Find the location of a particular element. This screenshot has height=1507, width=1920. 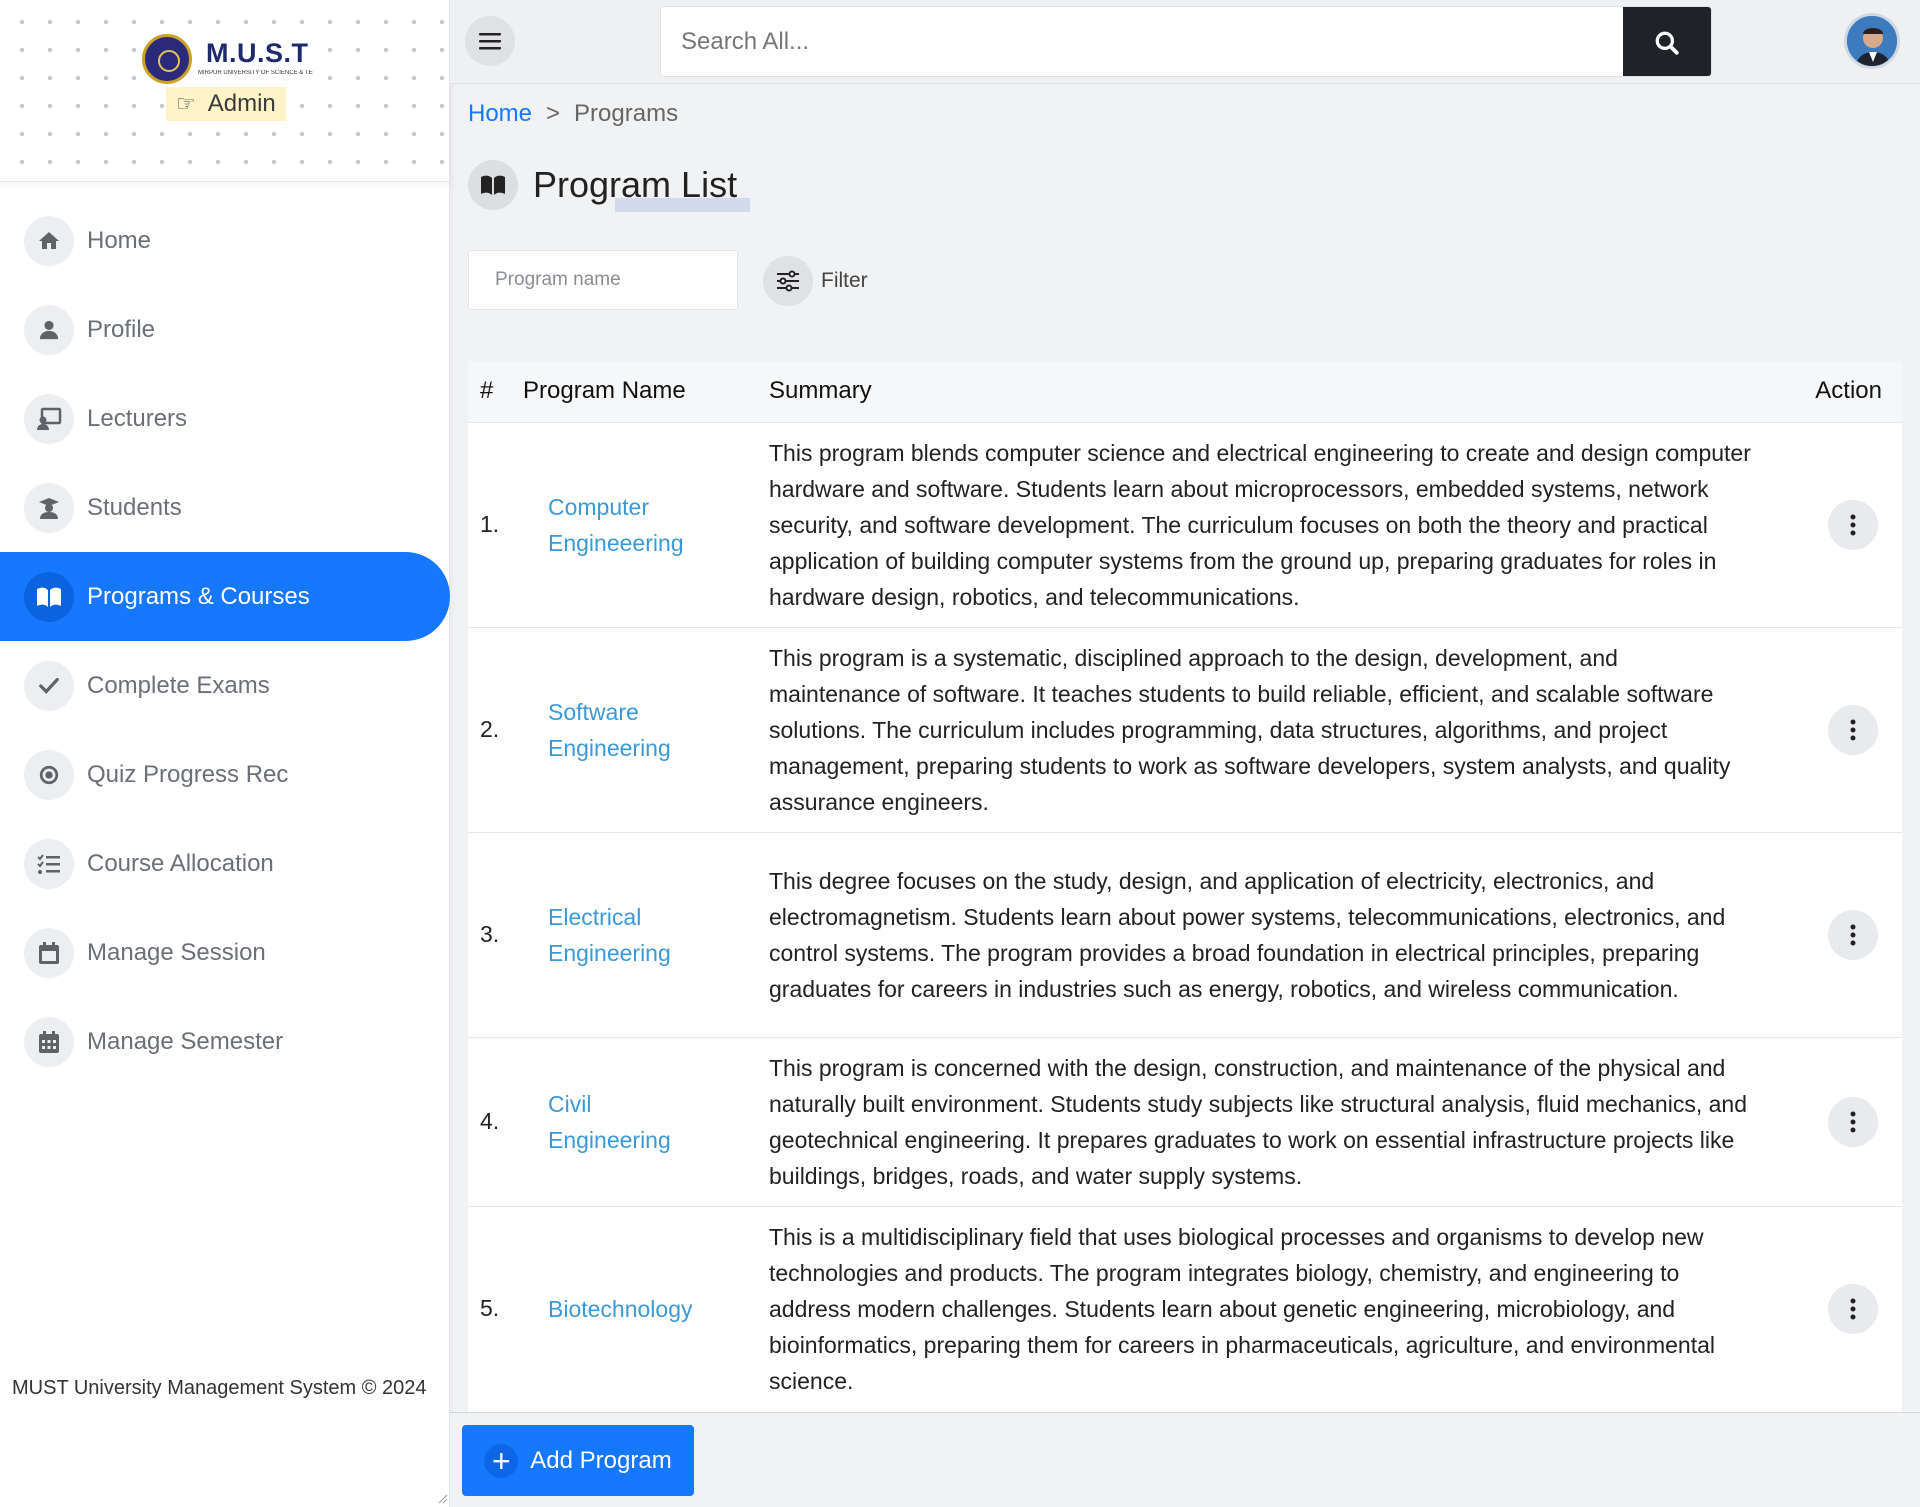

check-icon is located at coordinates (49, 685).